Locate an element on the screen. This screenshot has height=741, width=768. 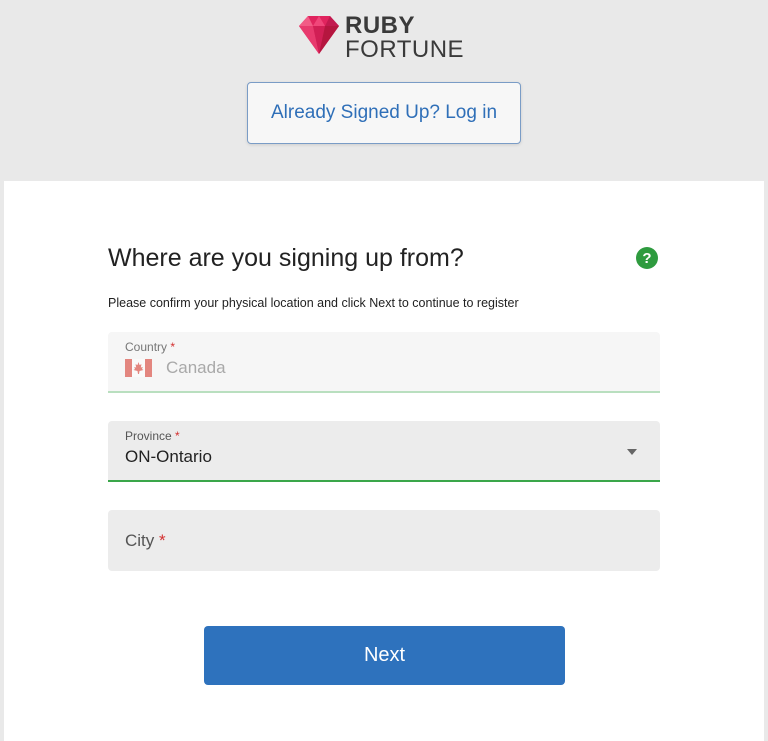
next-button: Next is located at coordinates (384, 655).